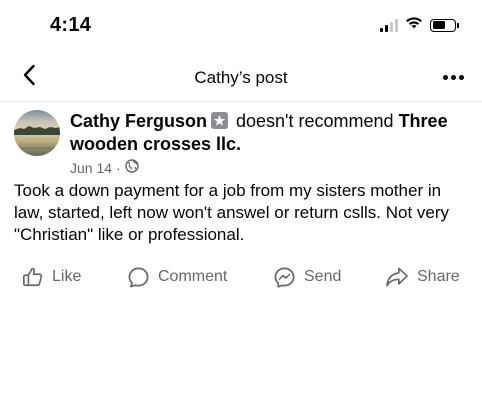  What do you see at coordinates (132, 167) in the screenshot?
I see `globe-icon` at bounding box center [132, 167].